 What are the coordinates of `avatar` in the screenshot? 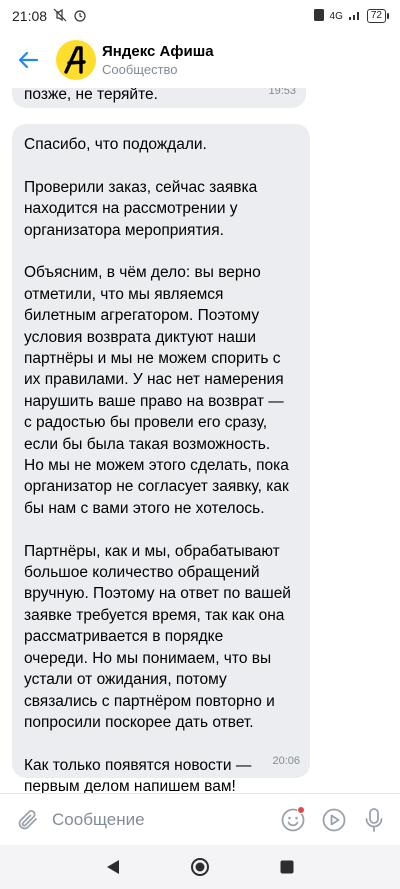 It's located at (76, 60).